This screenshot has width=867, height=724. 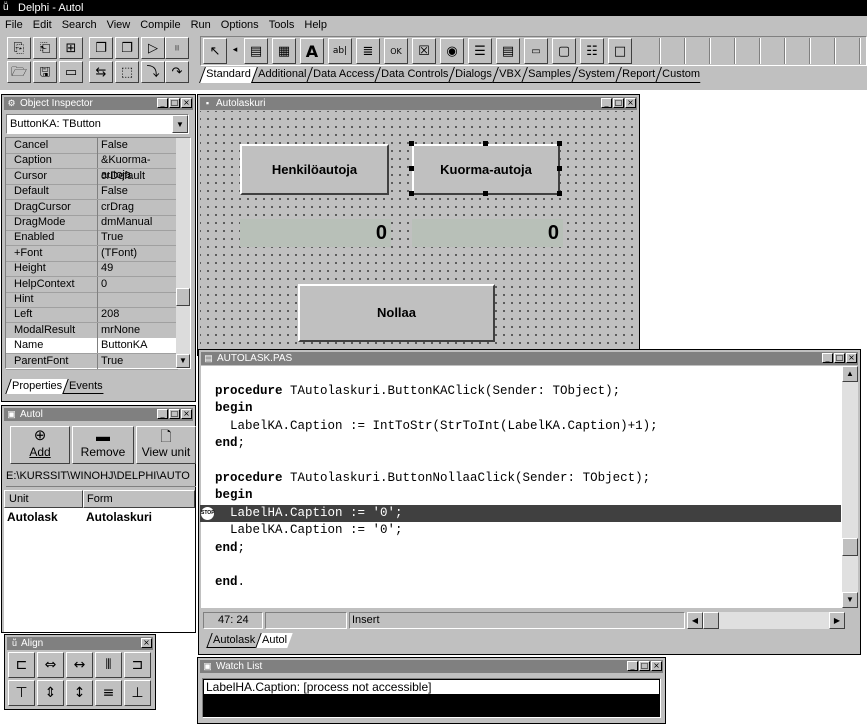 What do you see at coordinates (42, 25) in the screenshot?
I see `menu-edit: Edit` at bounding box center [42, 25].